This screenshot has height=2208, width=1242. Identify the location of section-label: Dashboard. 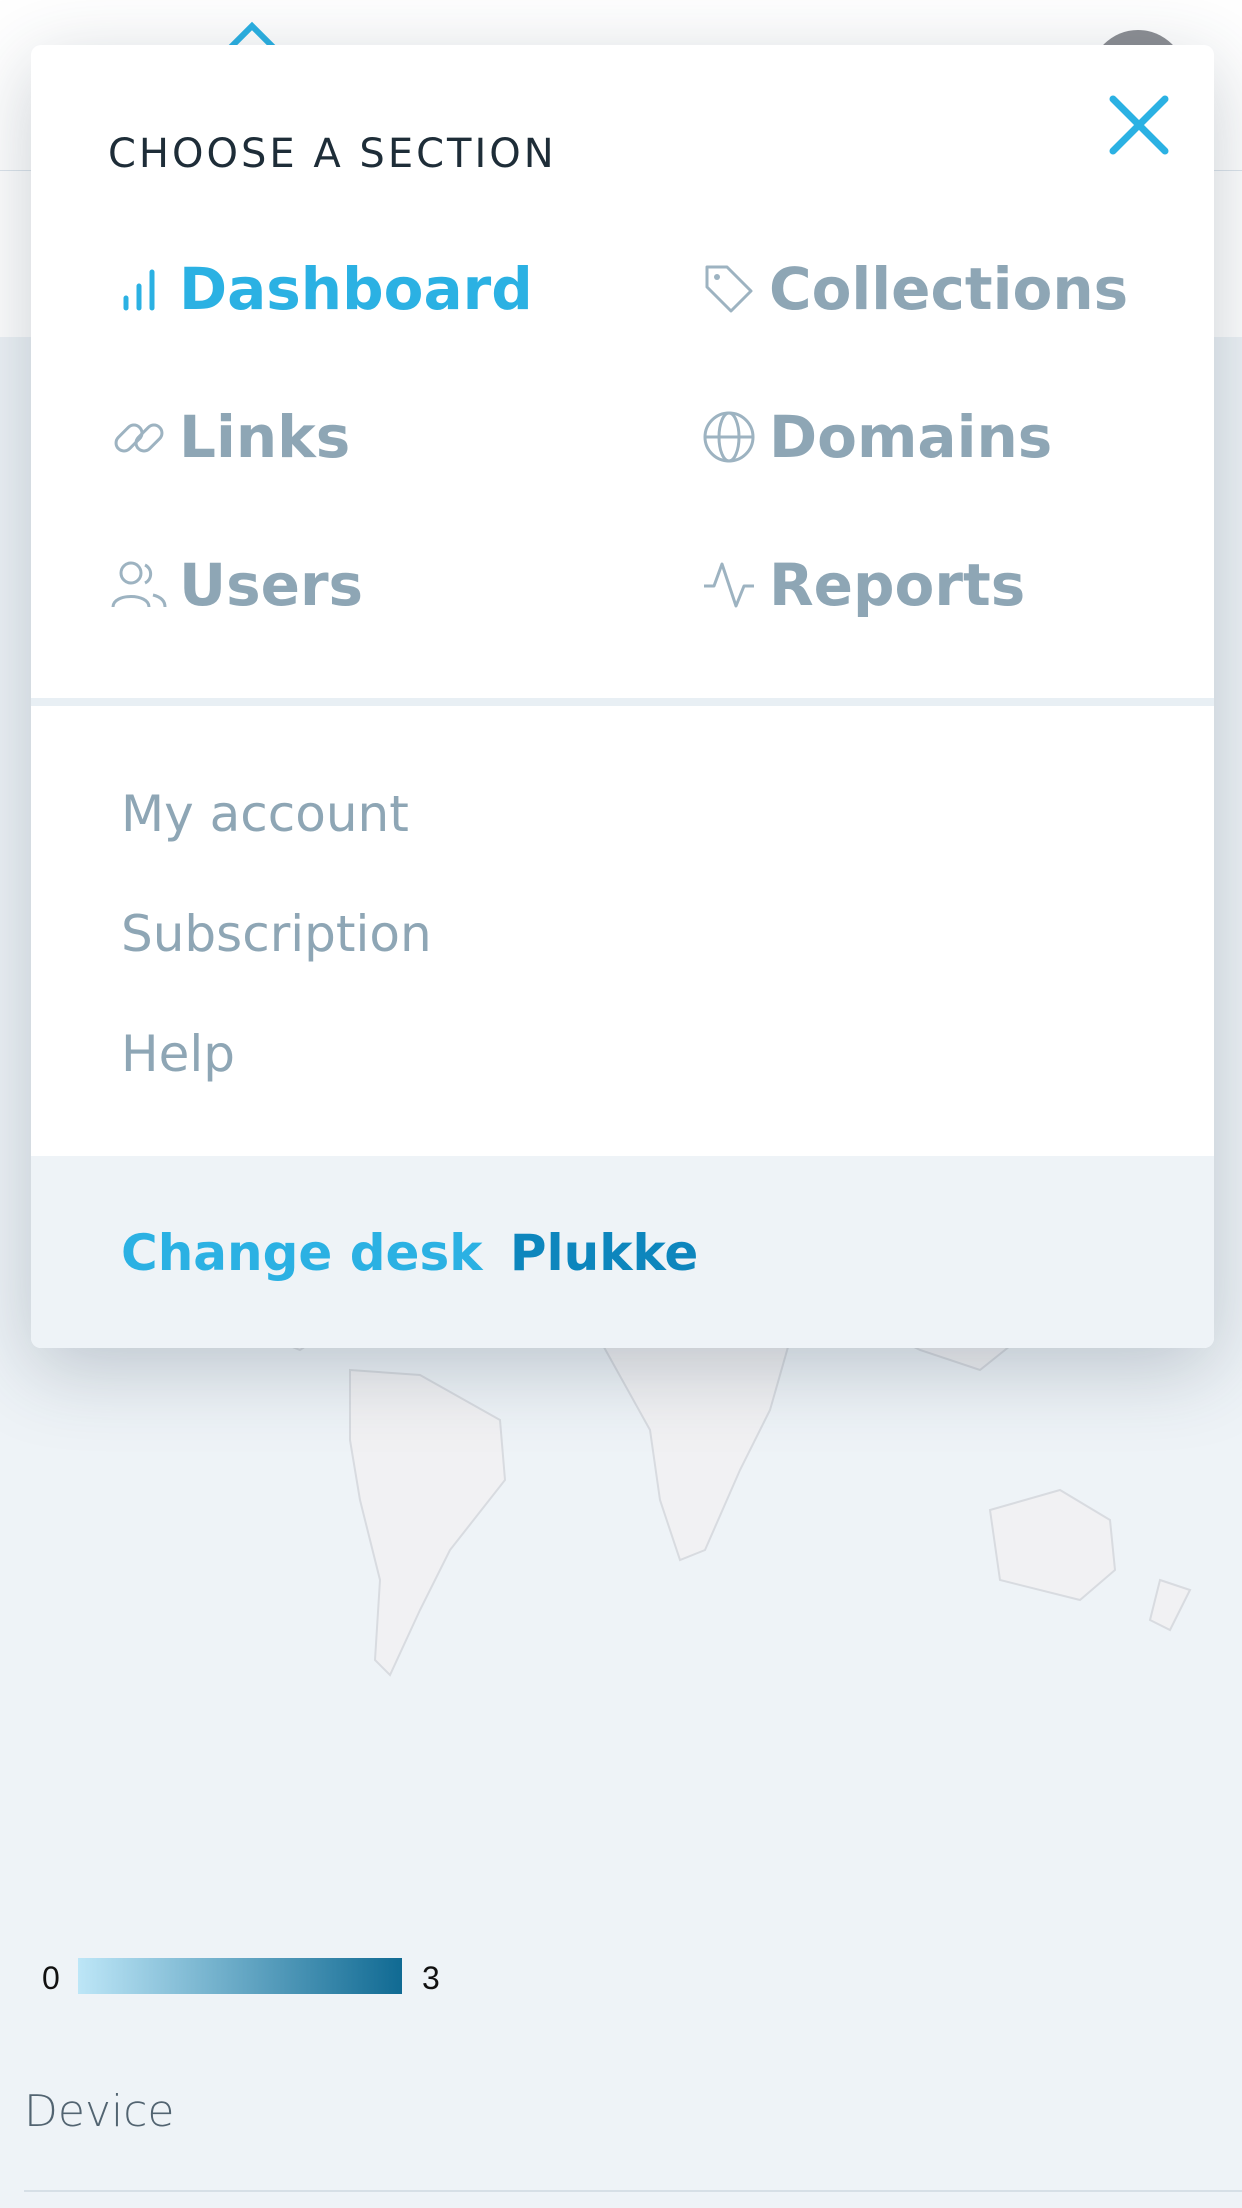
(356, 289).